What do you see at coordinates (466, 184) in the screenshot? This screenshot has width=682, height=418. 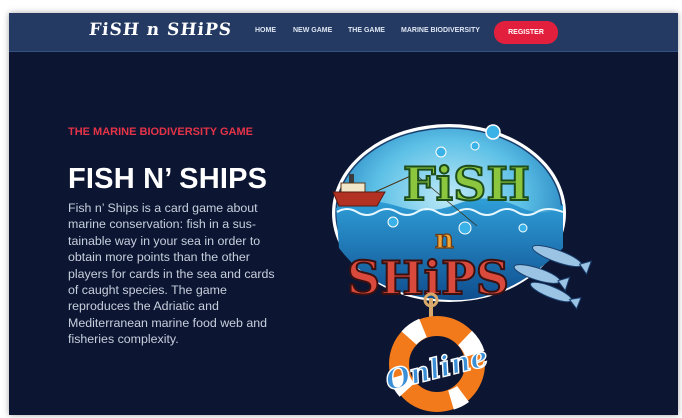 I see `logo-word-fish: FiSH` at bounding box center [466, 184].